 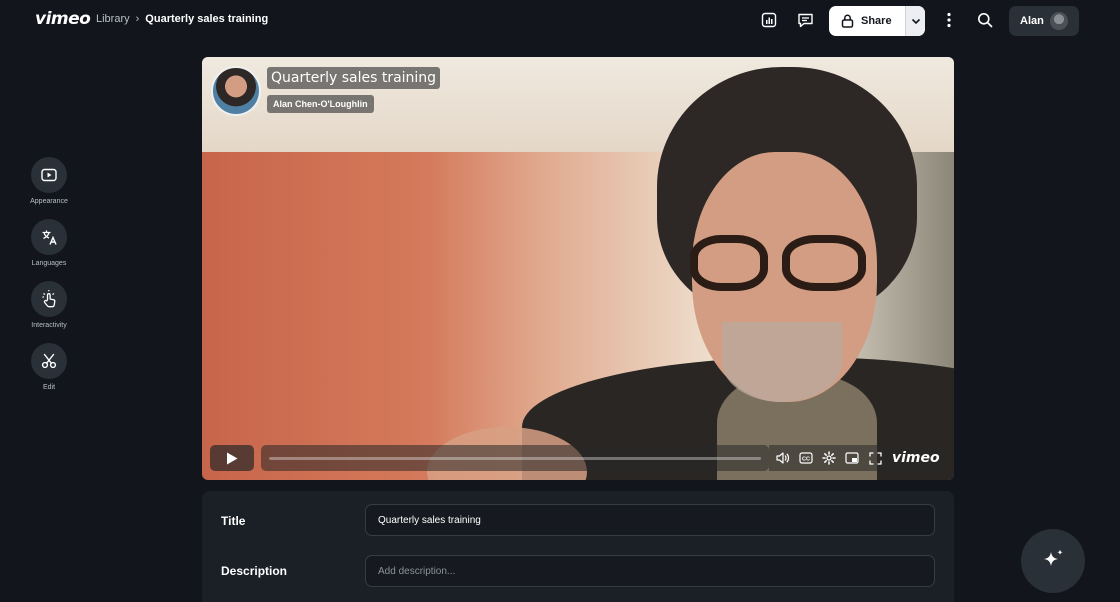 I want to click on search-button, so click(x=985, y=20).